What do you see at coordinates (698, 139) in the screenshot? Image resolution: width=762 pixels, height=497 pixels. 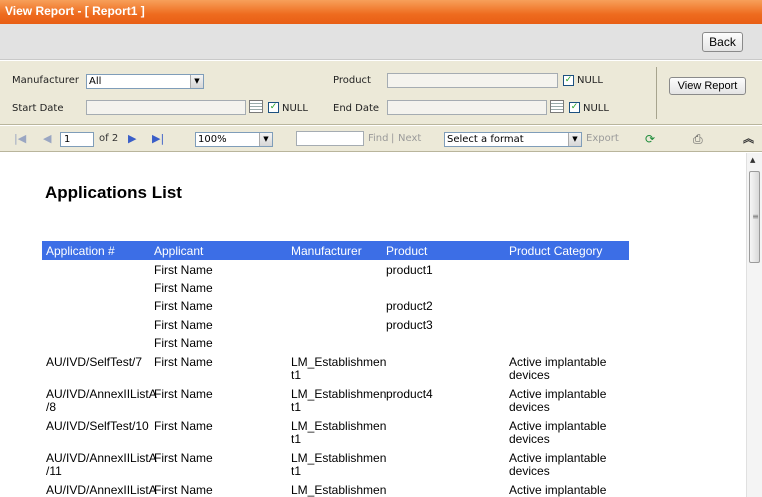 I see `print-icon: ⎙` at bounding box center [698, 139].